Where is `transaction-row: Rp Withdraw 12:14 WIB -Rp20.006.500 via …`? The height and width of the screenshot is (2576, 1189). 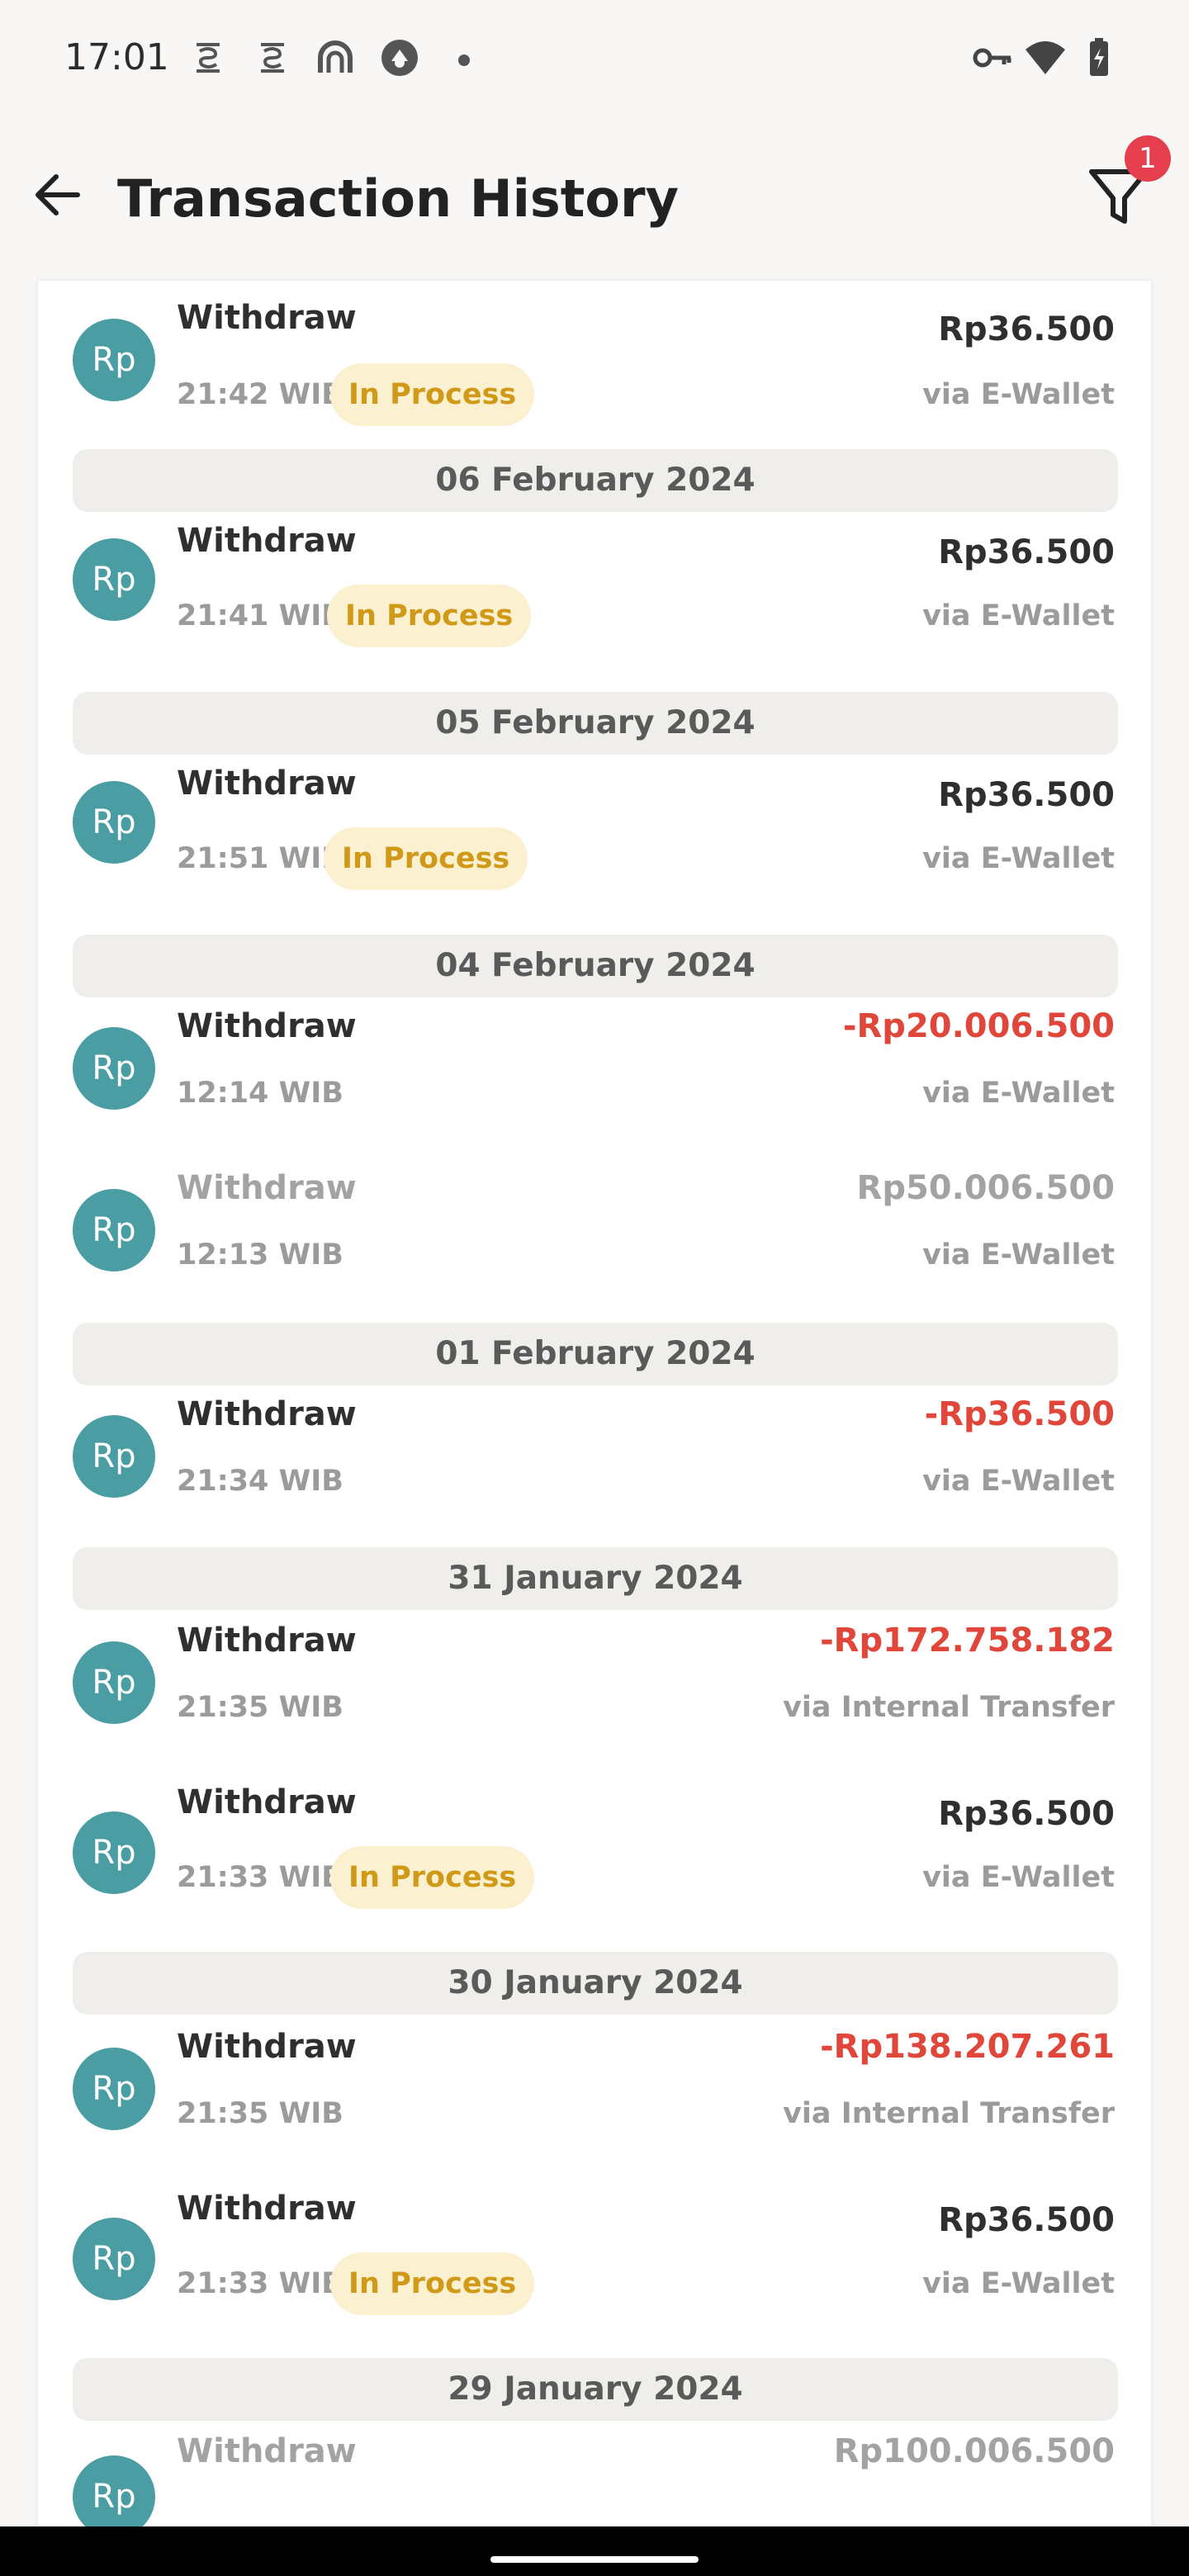 transaction-row: Rp Withdraw 12:14 WIB -Rp20.006.500 via … is located at coordinates (594, 1081).